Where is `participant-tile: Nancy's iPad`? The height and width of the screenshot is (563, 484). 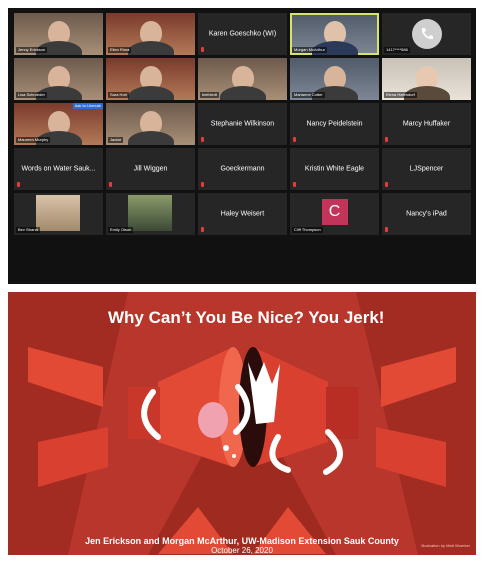 participant-tile: Nancy's iPad is located at coordinates (426, 214).